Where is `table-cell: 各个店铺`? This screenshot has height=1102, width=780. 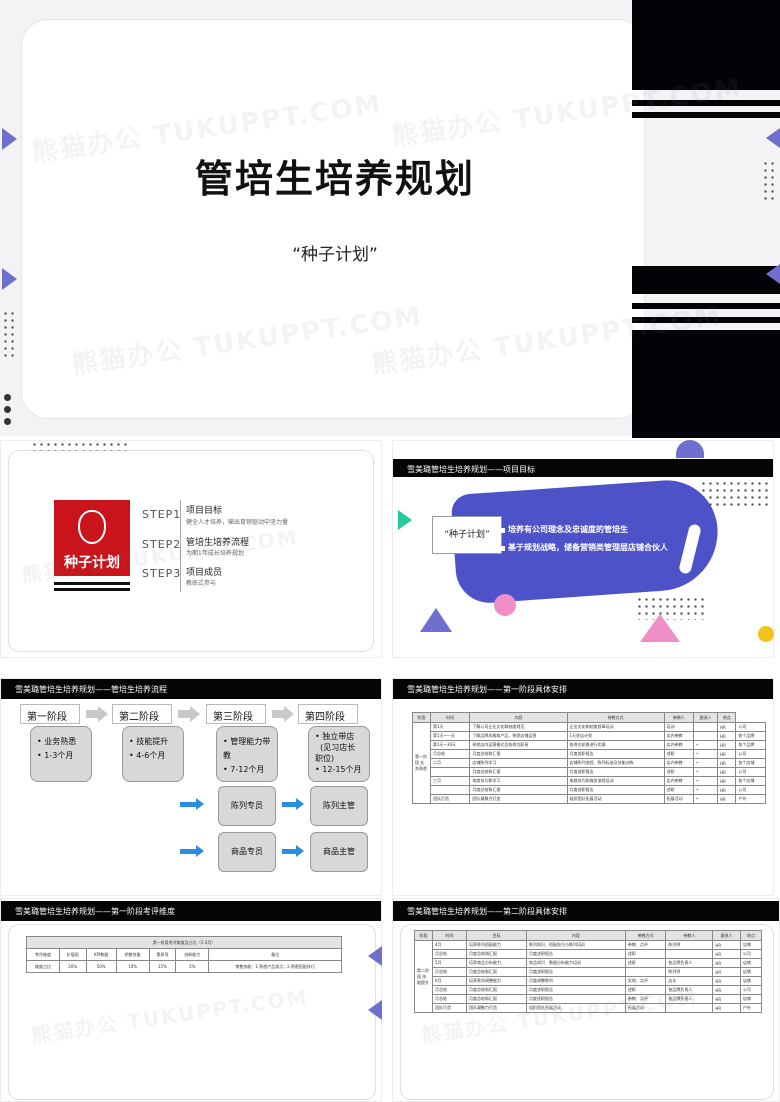 table-cell: 各个店铺 is located at coordinates (750, 781).